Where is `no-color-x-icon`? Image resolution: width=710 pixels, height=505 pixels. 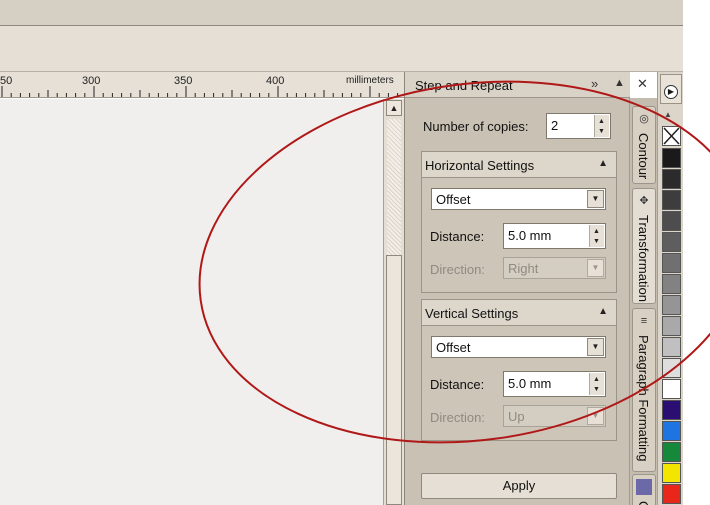
no-color-x-icon is located at coordinates (671, 136).